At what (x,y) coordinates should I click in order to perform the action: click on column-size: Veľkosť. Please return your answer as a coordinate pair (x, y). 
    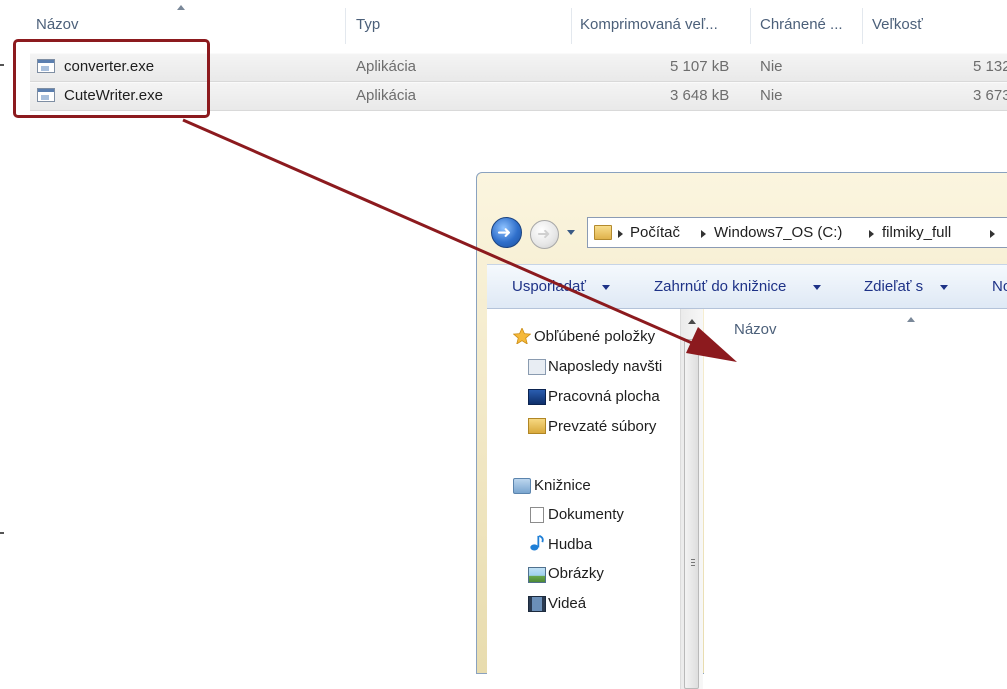
    Looking at the image, I should click on (897, 24).